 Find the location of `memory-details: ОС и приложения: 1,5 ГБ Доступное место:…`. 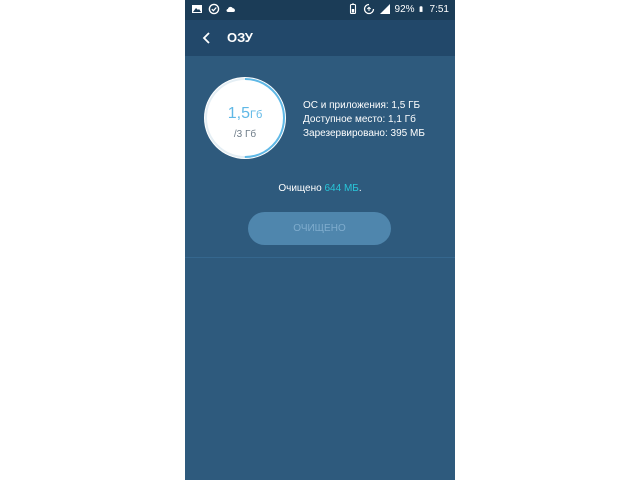

memory-details: ОС и приложения: 1,5 ГБ Доступное место:… is located at coordinates (364, 120).